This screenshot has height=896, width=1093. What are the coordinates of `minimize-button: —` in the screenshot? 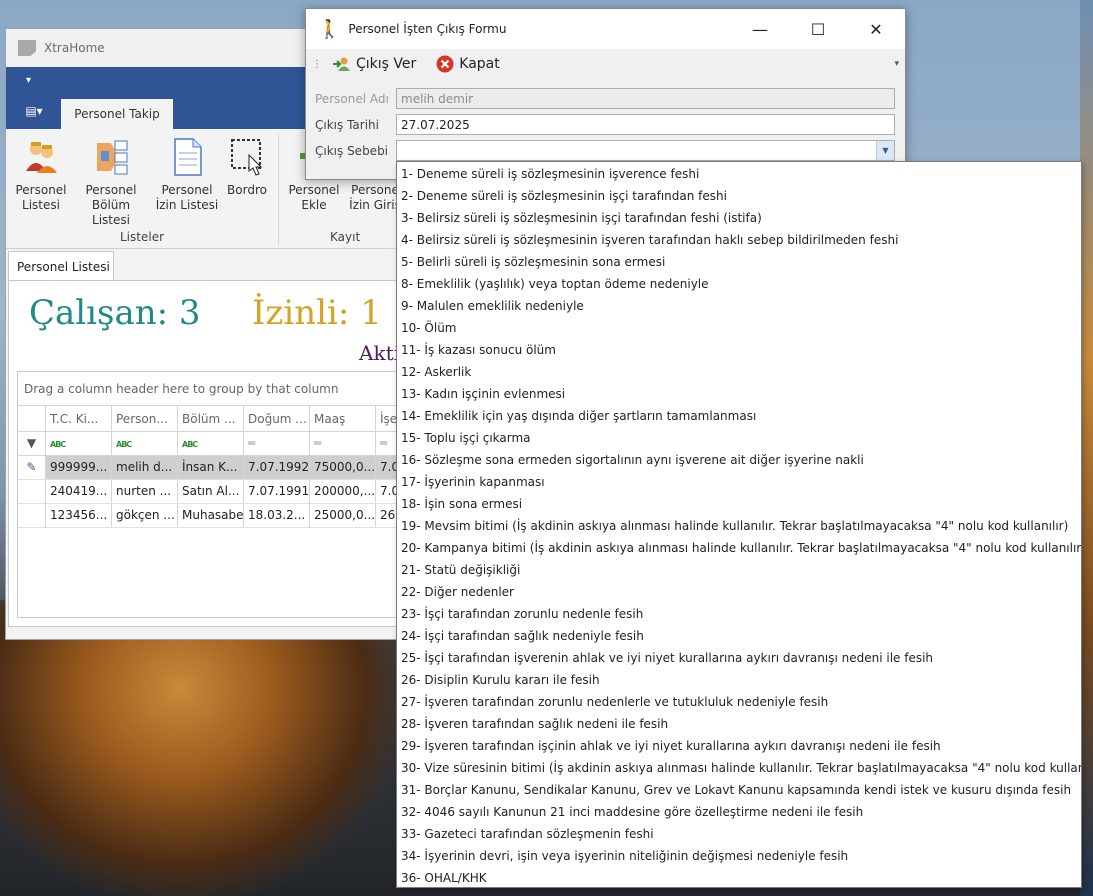 It's located at (760, 29).